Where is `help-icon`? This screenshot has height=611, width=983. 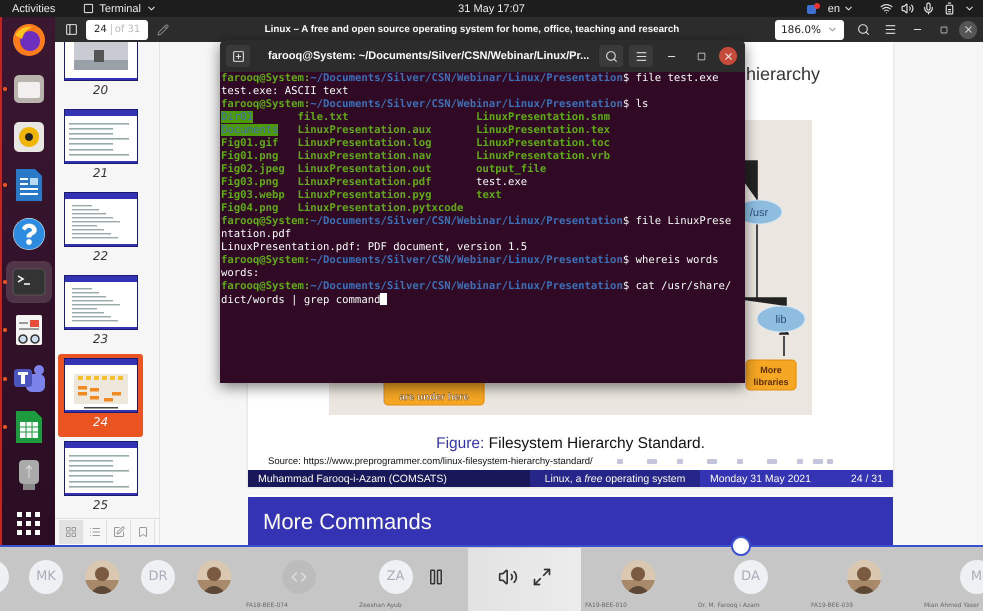 help-icon is located at coordinates (28, 234).